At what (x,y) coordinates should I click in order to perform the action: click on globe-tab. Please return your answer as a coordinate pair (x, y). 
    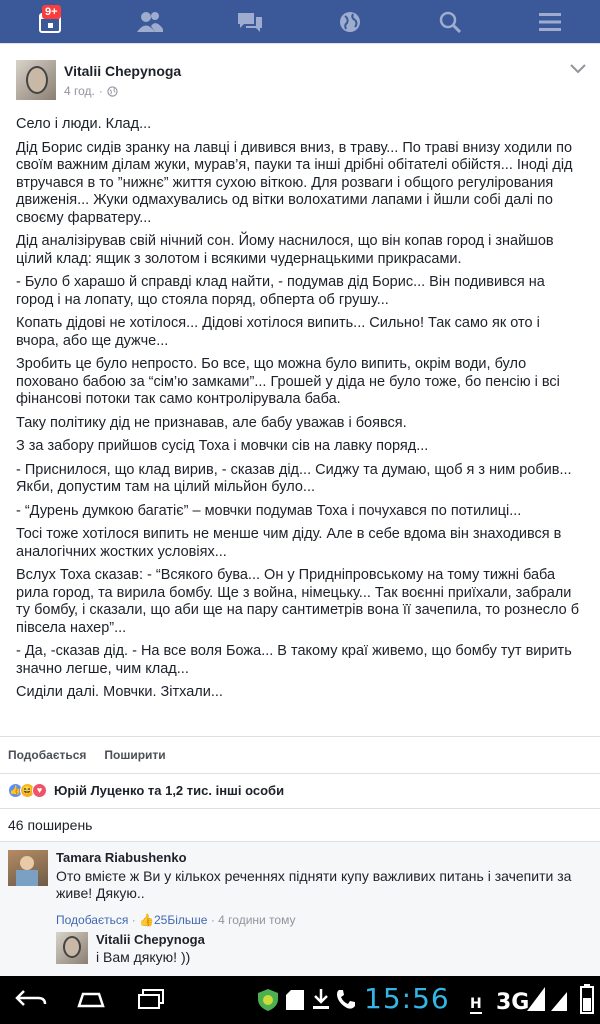
    Looking at the image, I should click on (350, 21).